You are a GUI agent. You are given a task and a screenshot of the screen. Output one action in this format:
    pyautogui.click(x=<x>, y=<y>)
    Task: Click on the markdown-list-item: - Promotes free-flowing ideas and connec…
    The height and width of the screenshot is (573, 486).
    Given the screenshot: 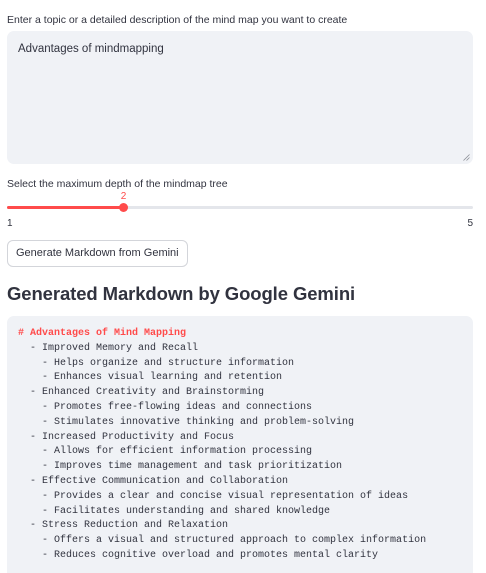 What is the action you would take?
    pyautogui.click(x=165, y=407)
    